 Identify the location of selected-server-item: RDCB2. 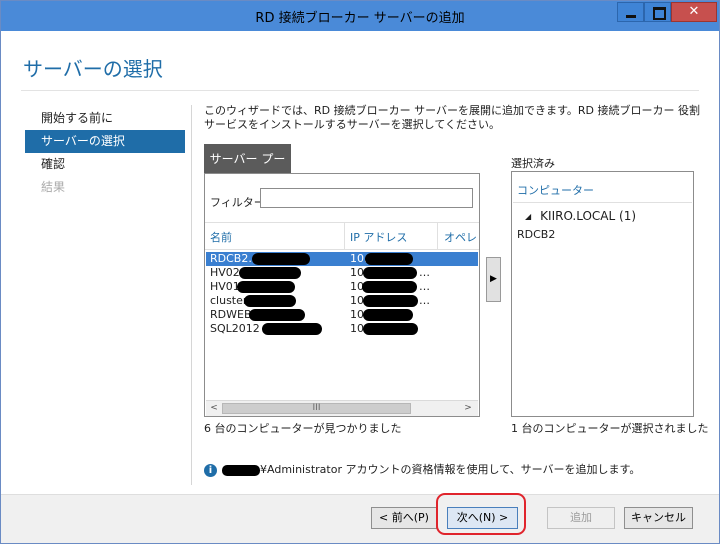
(536, 234).